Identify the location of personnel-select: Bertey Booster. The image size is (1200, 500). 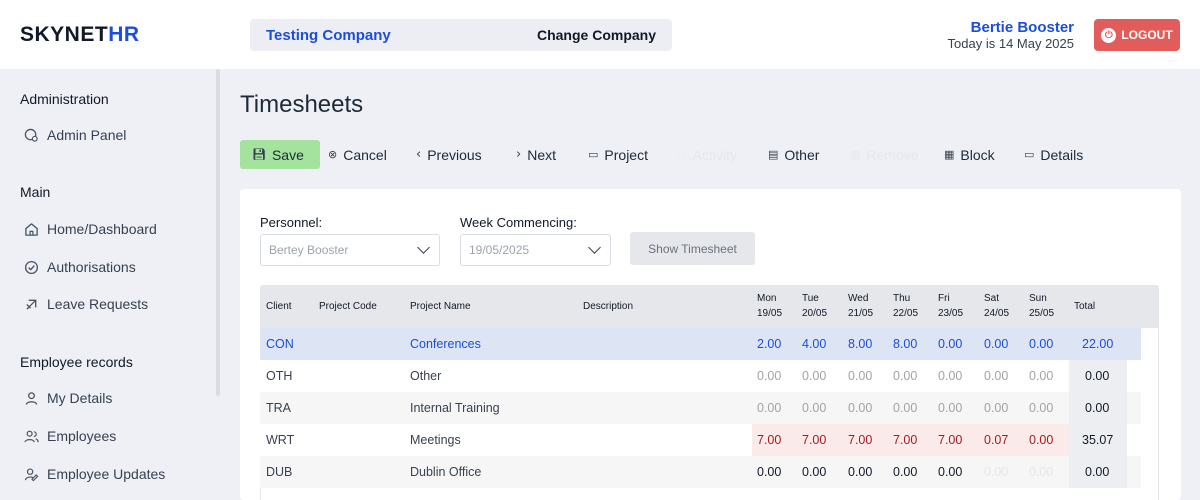
(350, 250).